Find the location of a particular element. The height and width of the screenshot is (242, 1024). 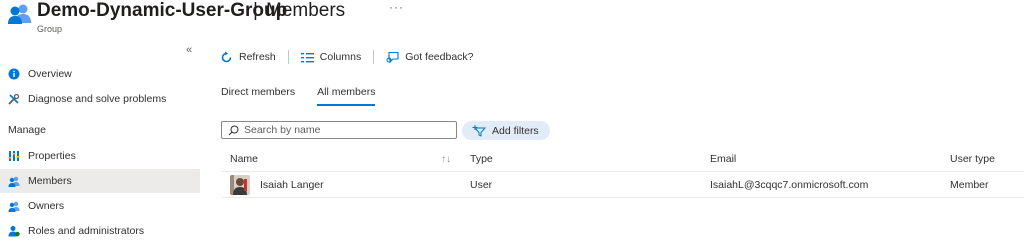

avatar is located at coordinates (240, 185).